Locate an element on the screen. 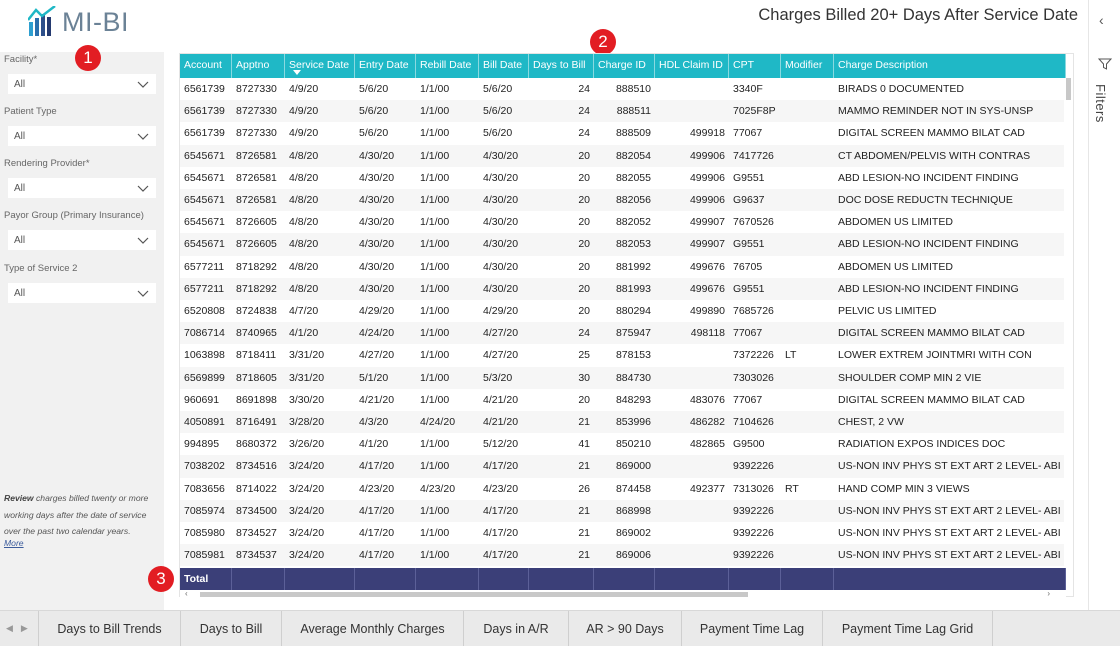 This screenshot has height=646, width=1120. table-cell: 6545671 is located at coordinates (204, 155).